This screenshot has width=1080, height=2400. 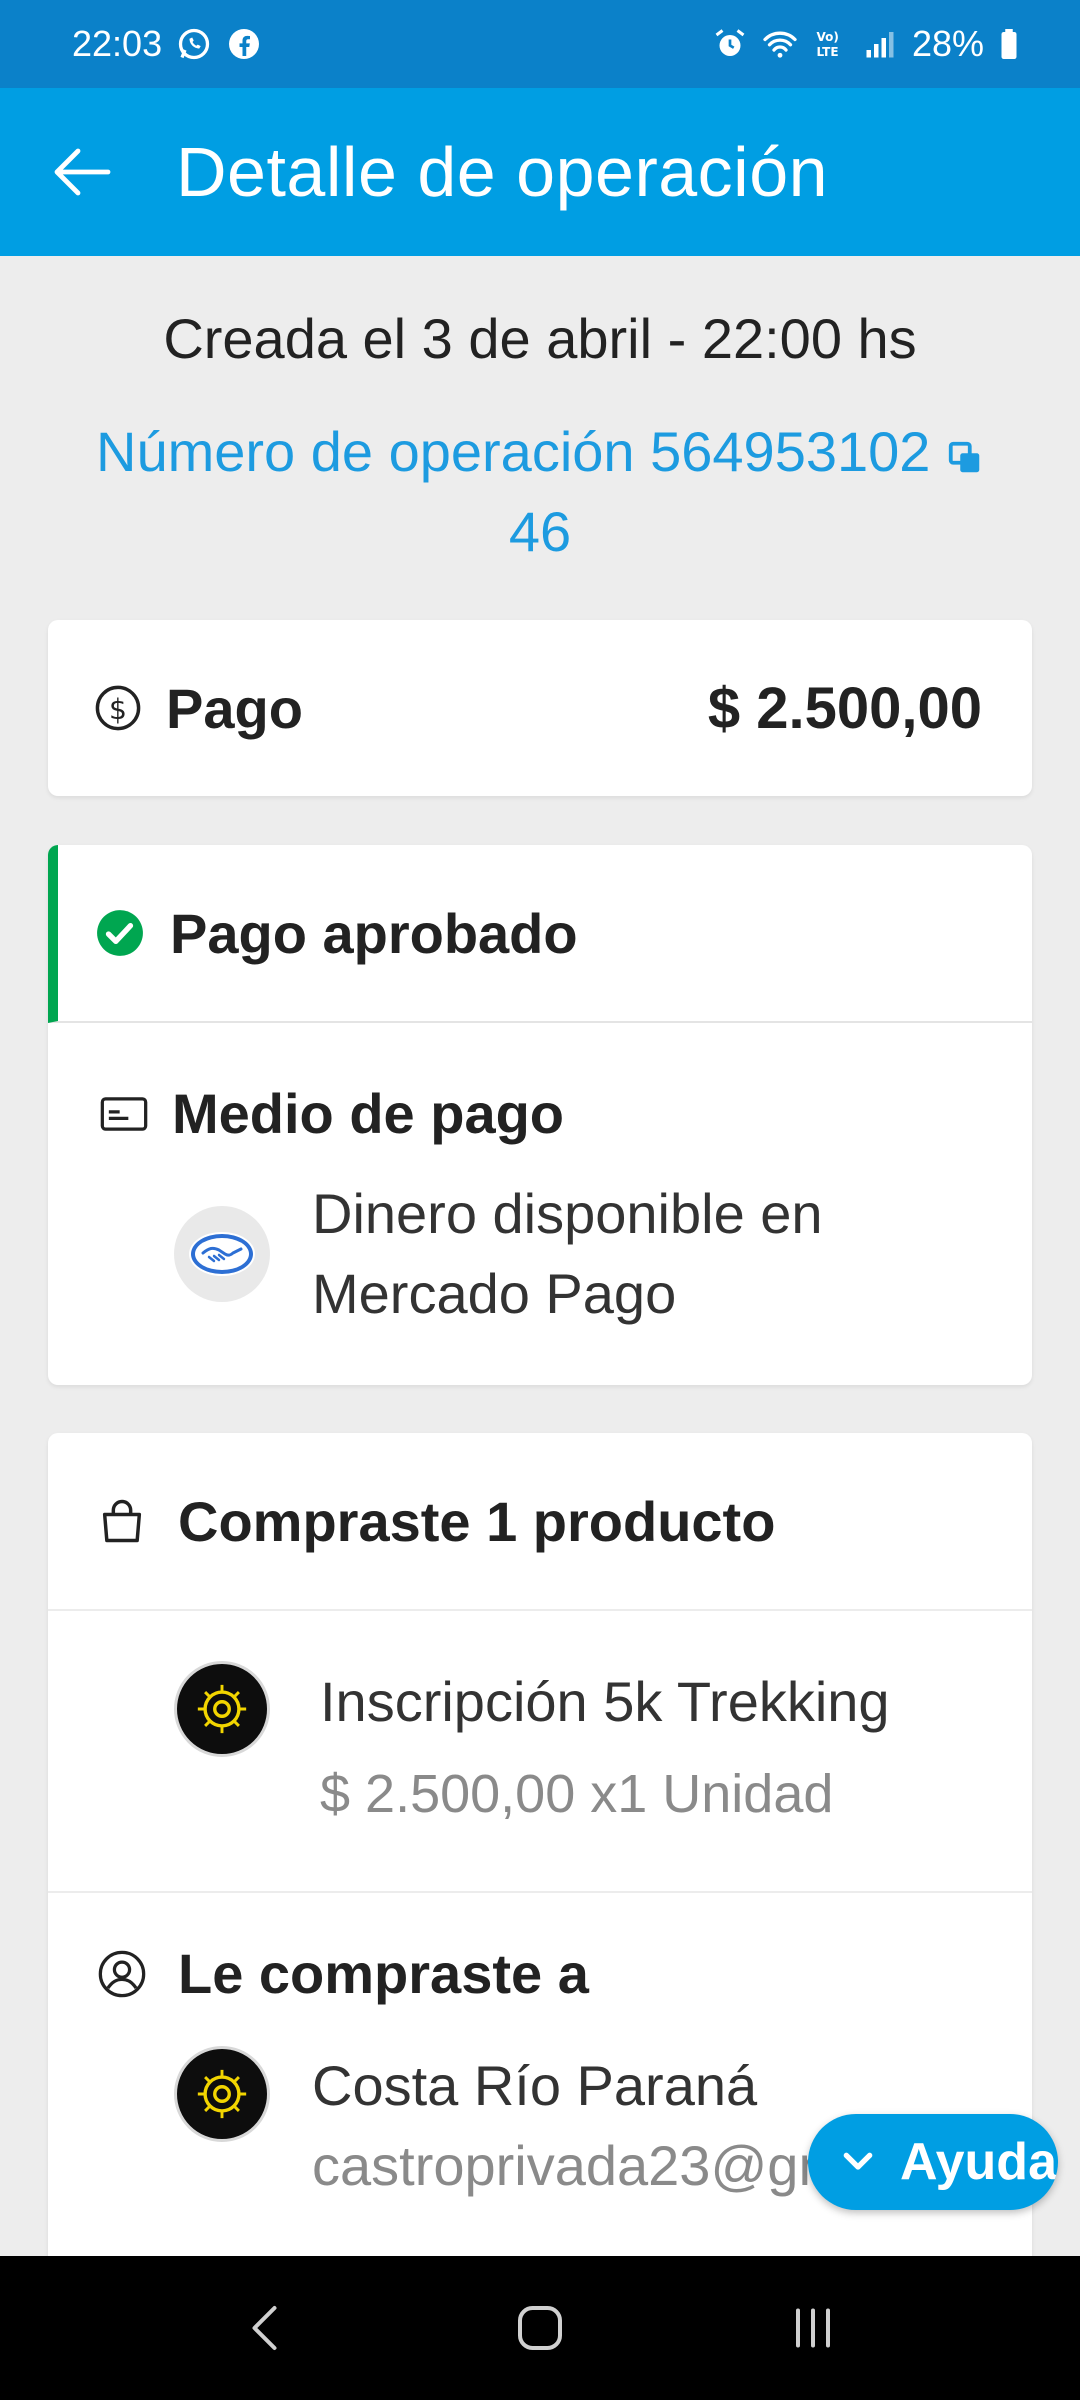 I want to click on seller-header: Le compraste a, so click(x=540, y=1949).